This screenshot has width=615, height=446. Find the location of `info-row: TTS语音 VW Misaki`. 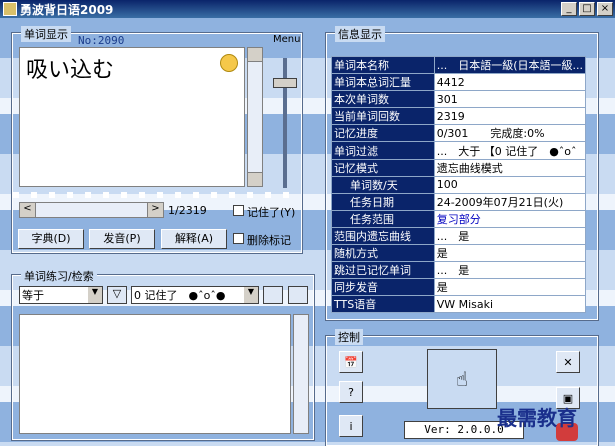

info-row: TTS语音 VW Misaki is located at coordinates (459, 304).